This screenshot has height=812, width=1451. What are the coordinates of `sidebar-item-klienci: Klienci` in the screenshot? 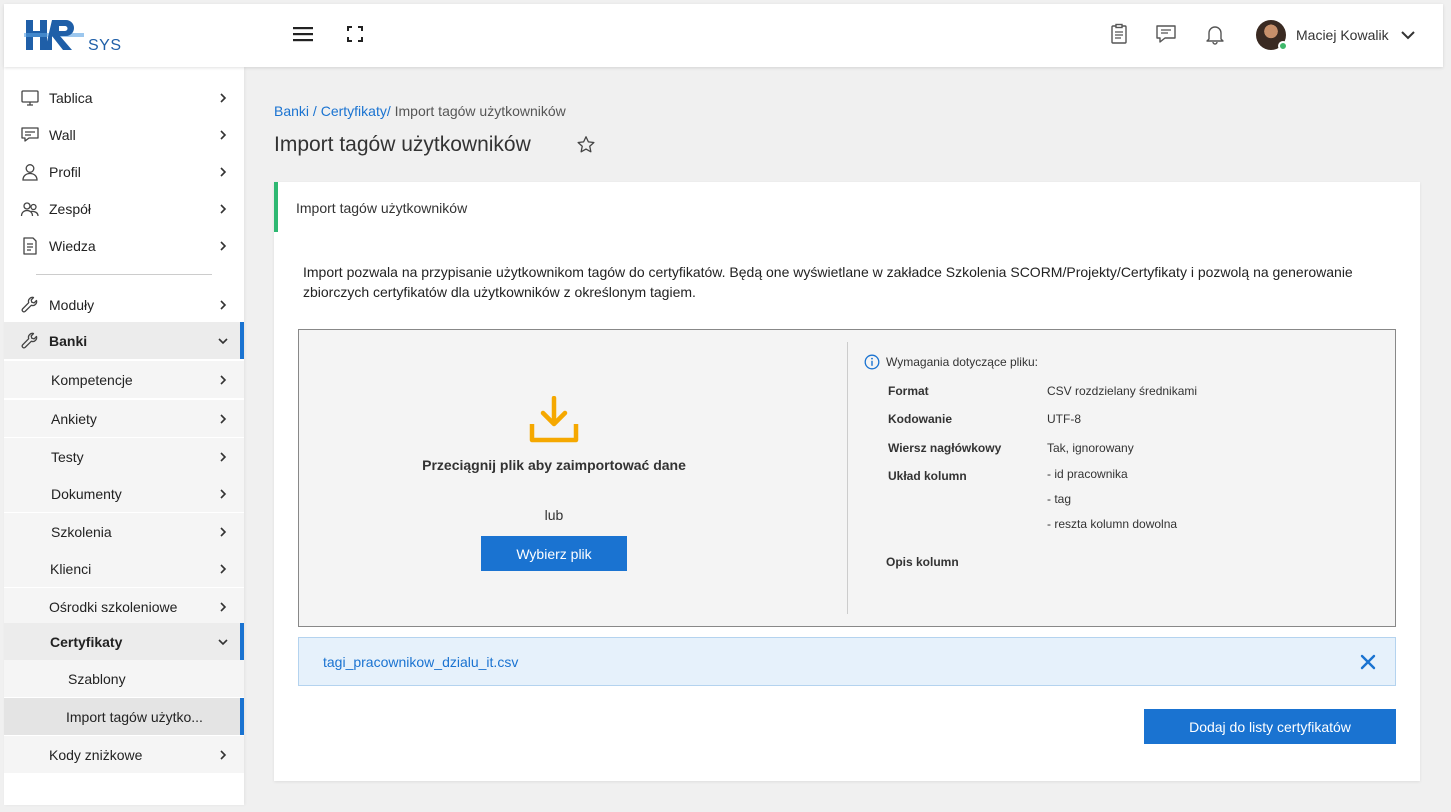 It's located at (124, 568).